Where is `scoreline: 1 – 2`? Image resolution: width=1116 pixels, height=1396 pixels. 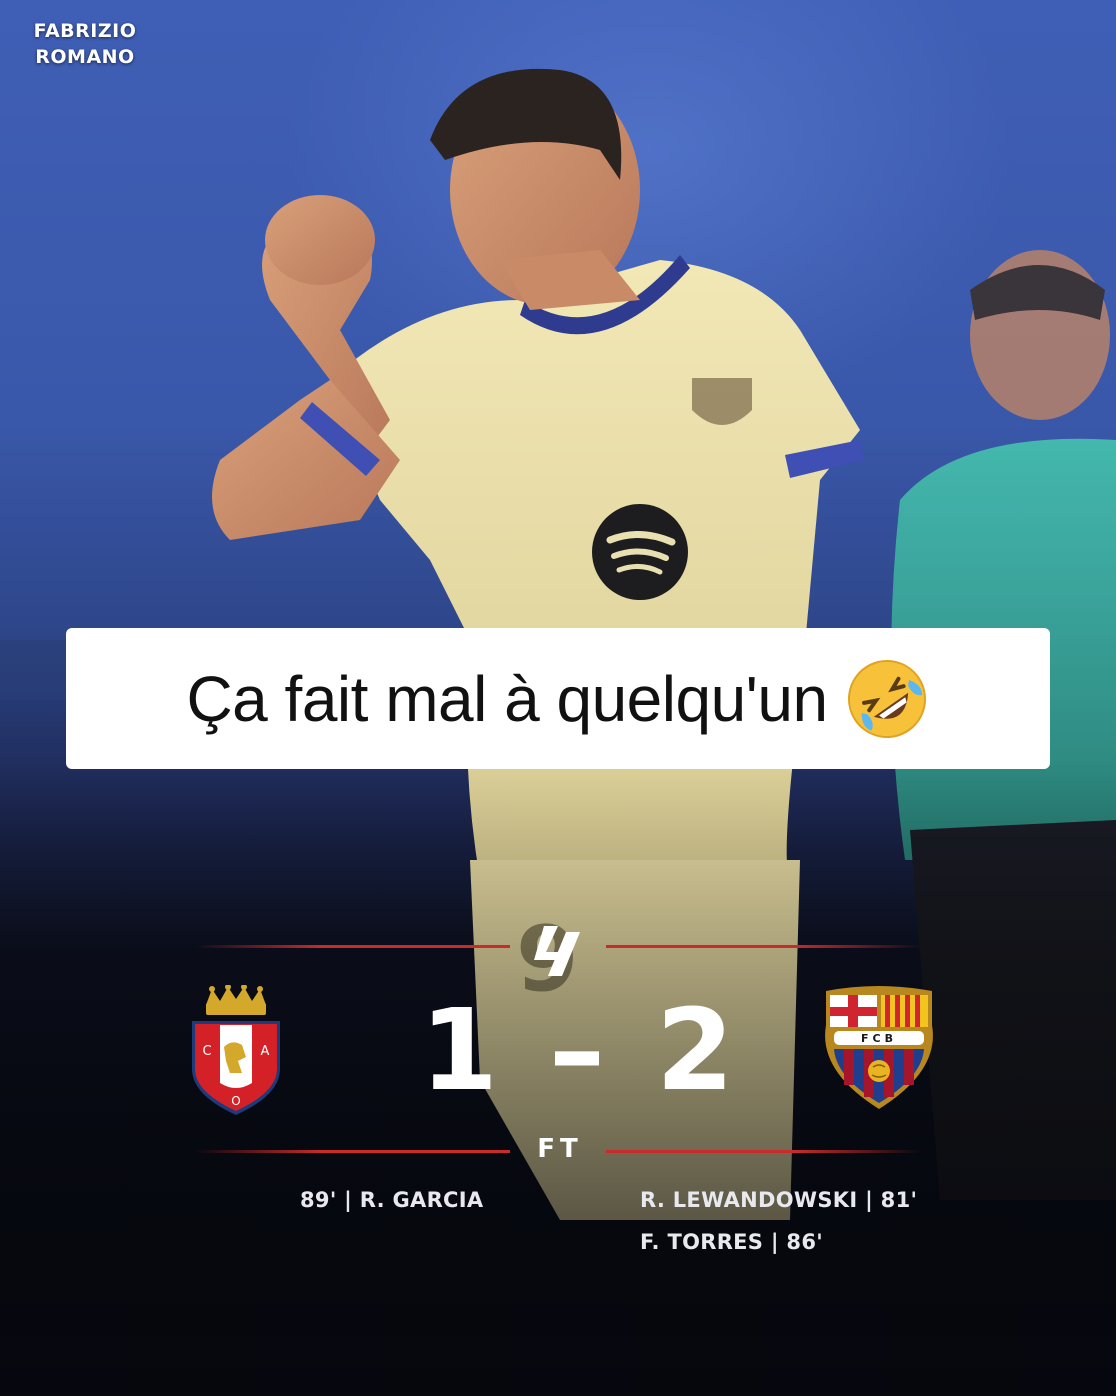
scoreline: 1 – 2 is located at coordinates (580, 1051).